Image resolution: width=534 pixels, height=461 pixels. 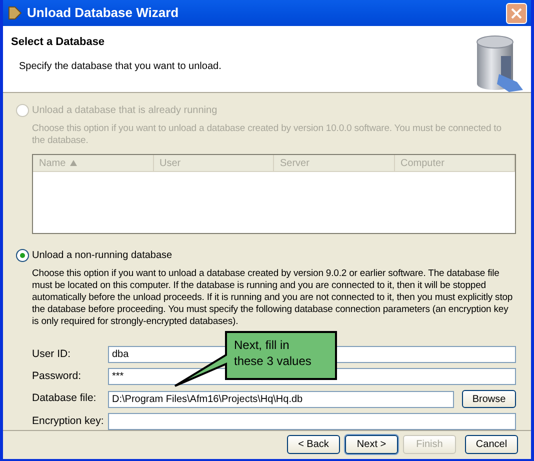 What do you see at coordinates (125, 111) in the screenshot?
I see `option-label: Unload a database that is already running` at bounding box center [125, 111].